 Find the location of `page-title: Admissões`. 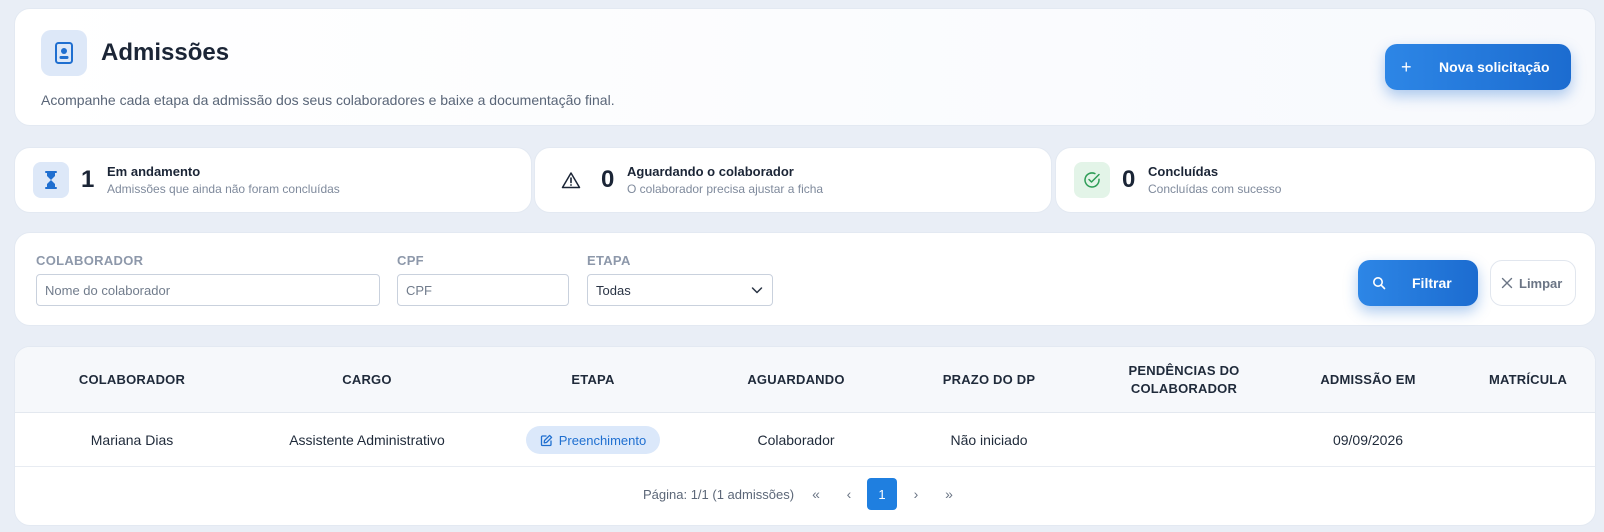

page-title: Admissões is located at coordinates (165, 52).